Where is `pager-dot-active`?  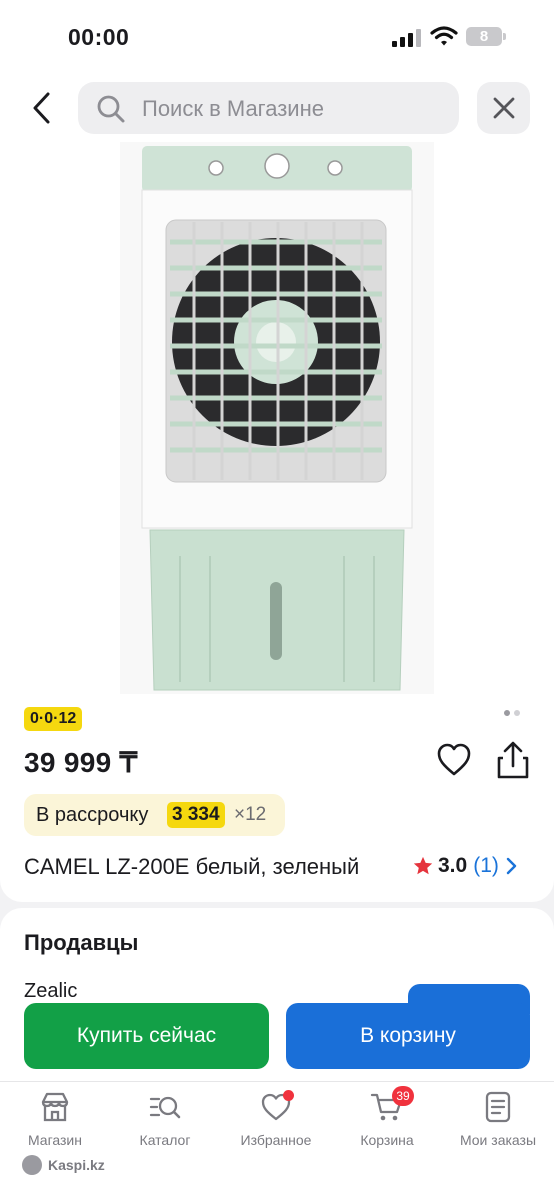 pager-dot-active is located at coordinates (507, 713).